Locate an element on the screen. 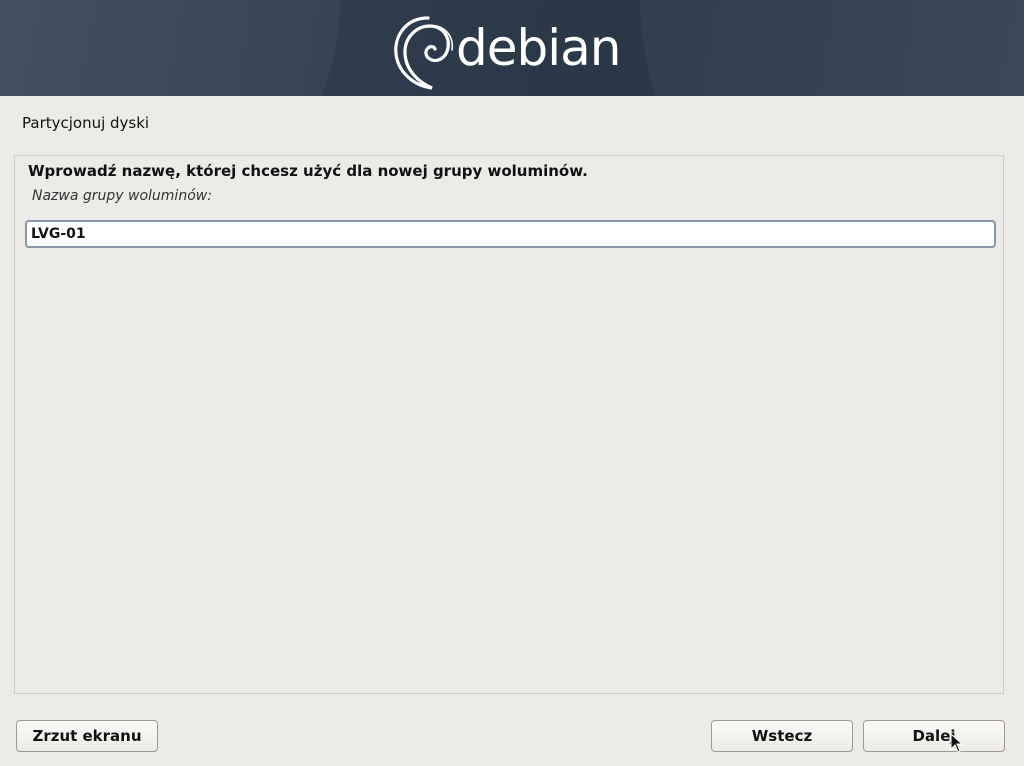  debian-logo: debian is located at coordinates (504, 50).